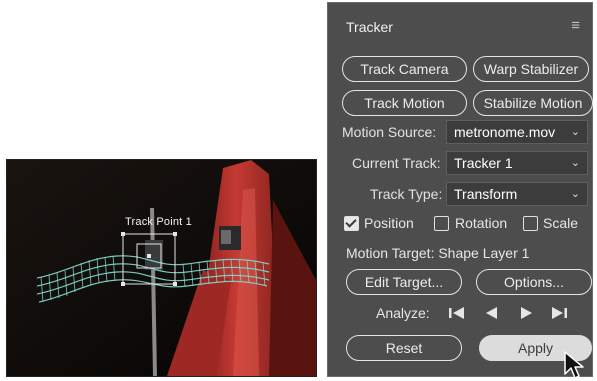  Describe the element at coordinates (561, 223) in the screenshot. I see `scale-label: Scale` at that location.